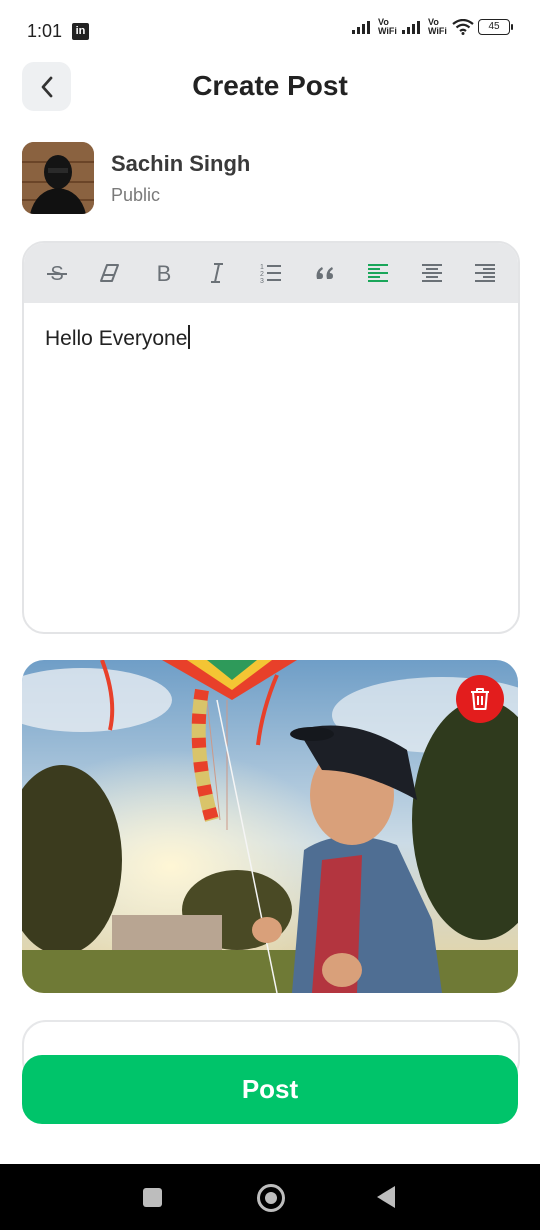 The width and height of the screenshot is (540, 1230). I want to click on trash-icon, so click(480, 699).